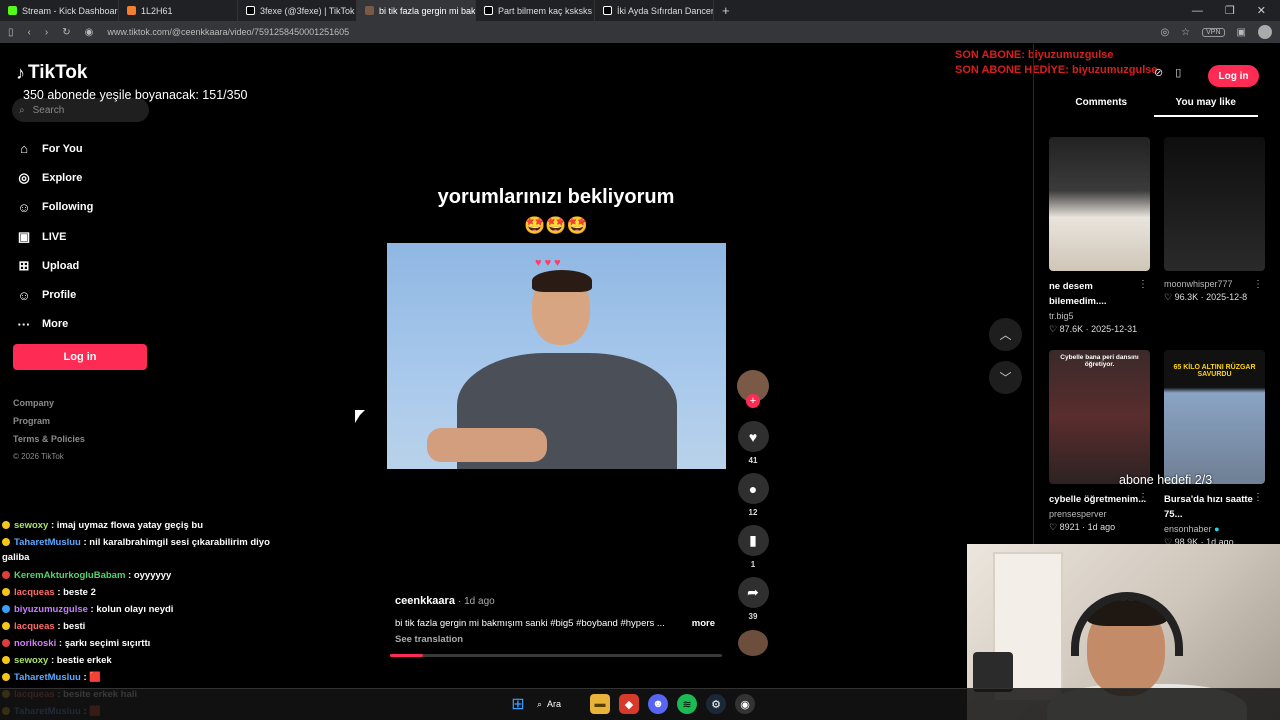  Describe the element at coordinates (11, 32) in the screenshot. I see `sidebar-toggle-icon: ▯` at that location.